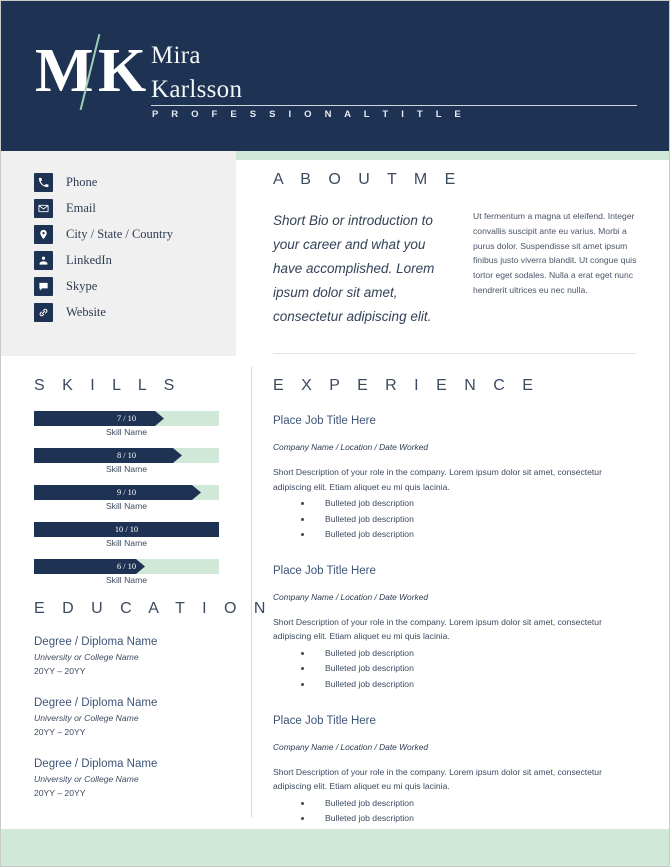 The image size is (670, 867). What do you see at coordinates (43, 234) in the screenshot?
I see `location-pin-icon` at bounding box center [43, 234].